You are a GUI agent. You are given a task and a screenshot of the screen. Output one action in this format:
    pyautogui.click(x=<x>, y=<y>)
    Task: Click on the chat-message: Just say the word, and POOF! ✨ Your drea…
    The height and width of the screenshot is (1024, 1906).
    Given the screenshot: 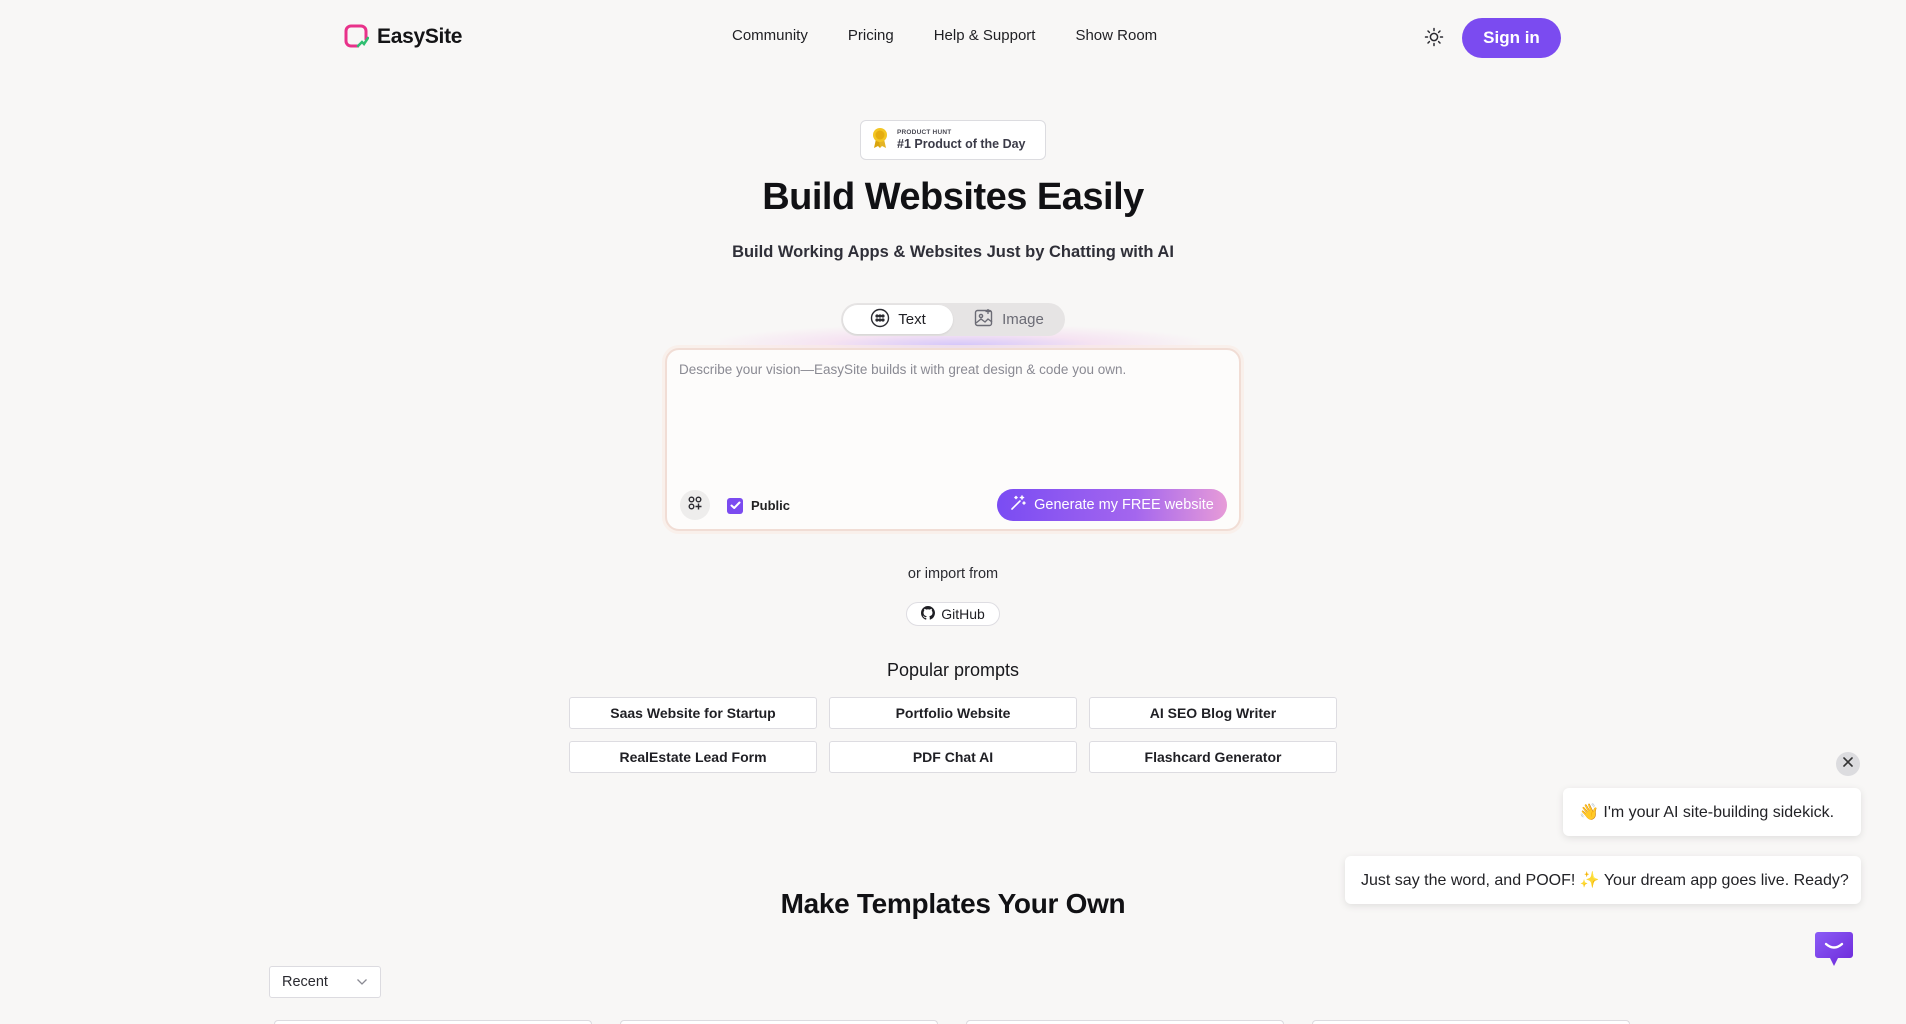 What is the action you would take?
    pyautogui.click(x=1603, y=880)
    